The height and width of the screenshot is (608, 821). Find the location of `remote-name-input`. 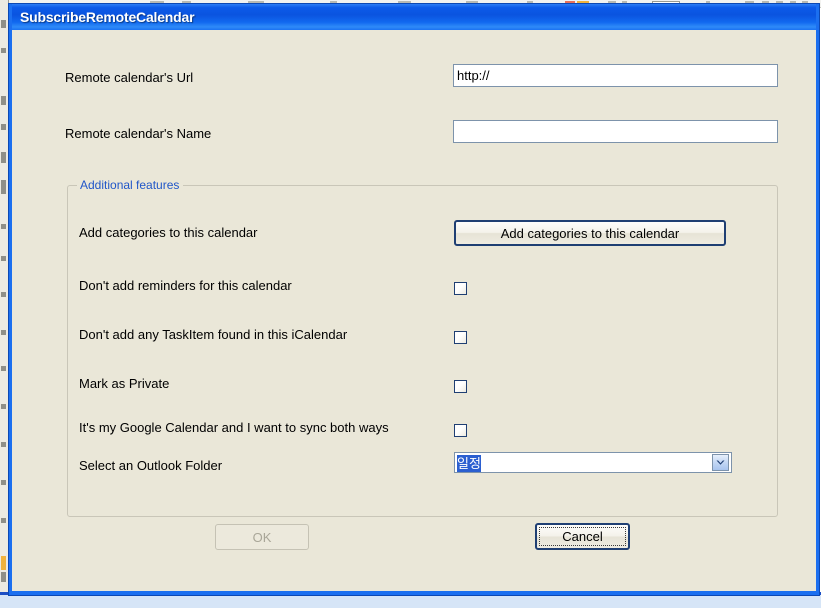

remote-name-input is located at coordinates (615, 131).